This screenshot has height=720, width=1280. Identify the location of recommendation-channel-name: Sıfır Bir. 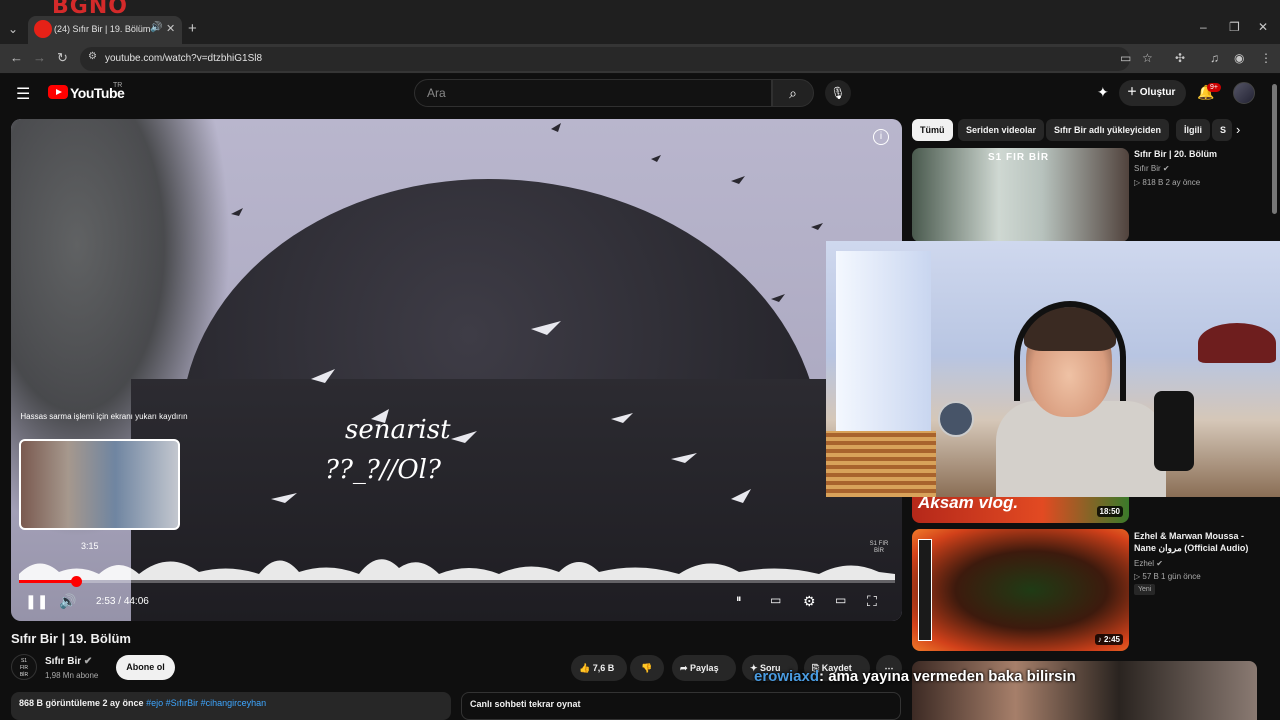
(1147, 168).